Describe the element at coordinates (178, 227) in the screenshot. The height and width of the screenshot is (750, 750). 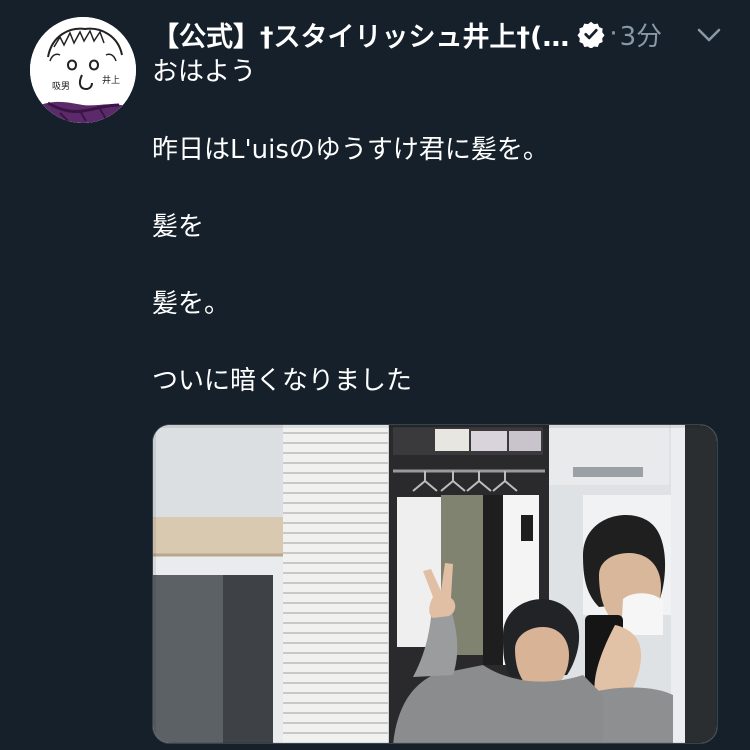
I see `tweet-text-line: 髪を` at that location.